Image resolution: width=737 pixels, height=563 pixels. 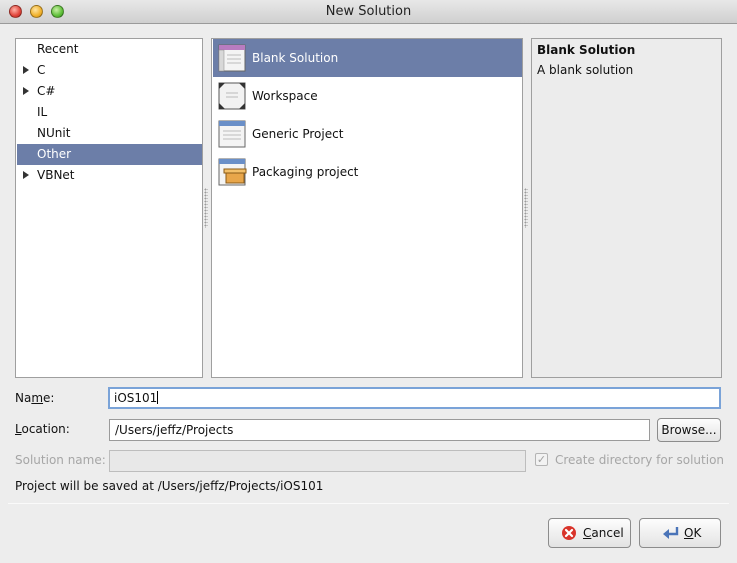 I want to click on generic-project-icon, so click(x=232, y=134).